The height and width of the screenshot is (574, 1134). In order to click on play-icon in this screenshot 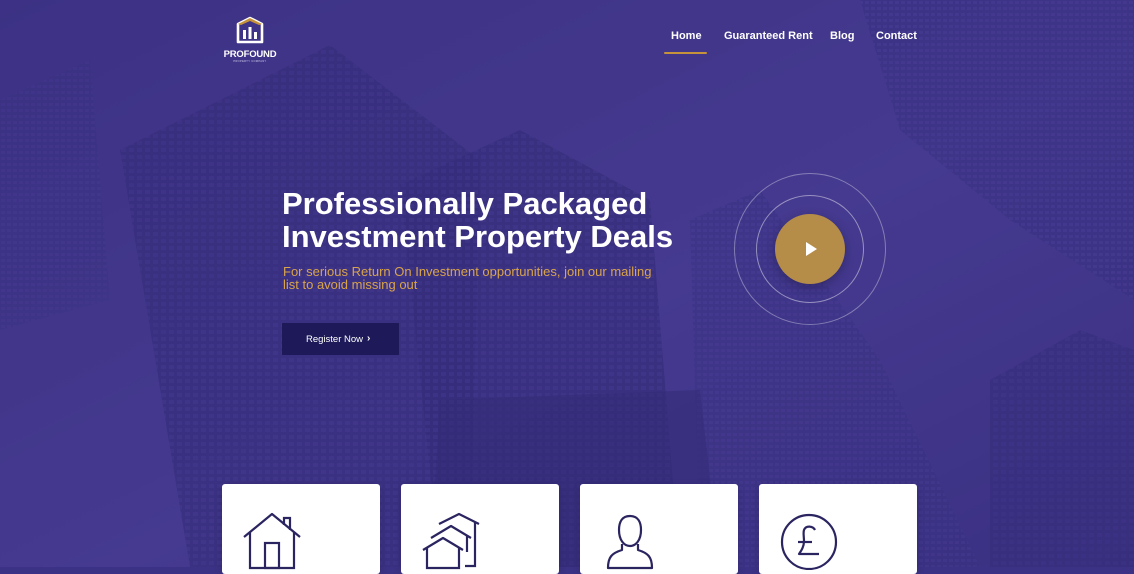, I will do `click(811, 249)`.